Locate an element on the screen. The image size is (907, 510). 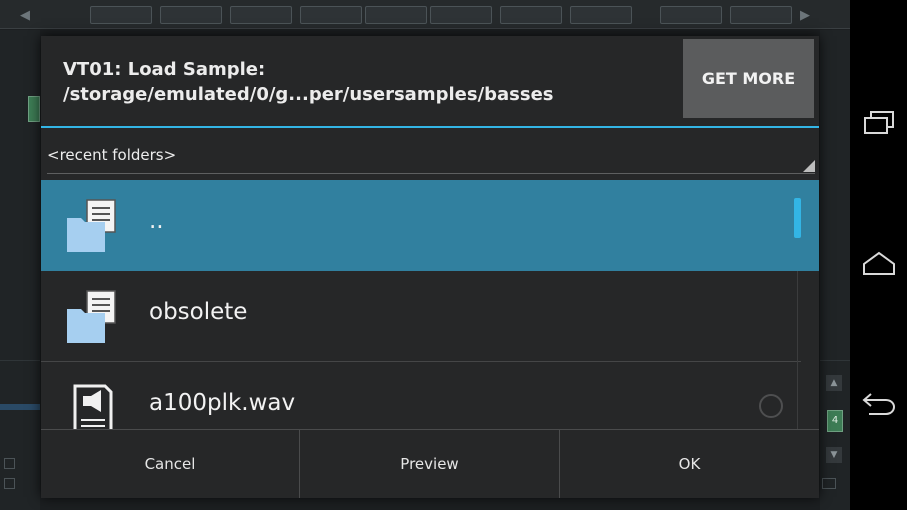
list-item-label: obsolete is located at coordinates (198, 312).